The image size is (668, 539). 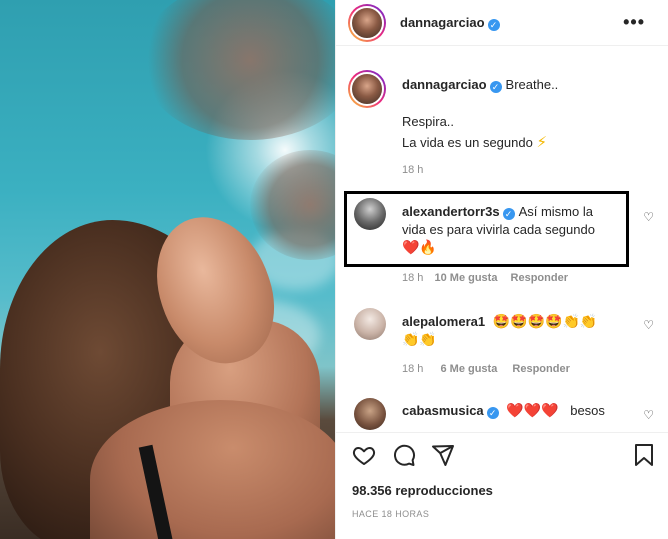 What do you see at coordinates (419, 247) in the screenshot?
I see `heart-fire-emoji-icon: ❤️🔥` at bounding box center [419, 247].